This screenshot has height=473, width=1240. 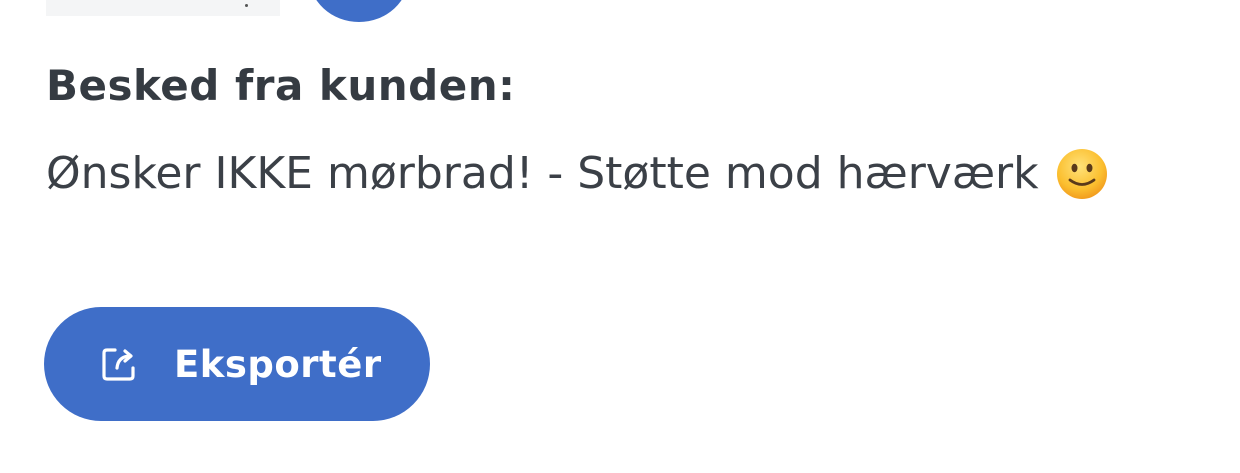 I want to click on top-cropped-field, so click(x=163, y=8).